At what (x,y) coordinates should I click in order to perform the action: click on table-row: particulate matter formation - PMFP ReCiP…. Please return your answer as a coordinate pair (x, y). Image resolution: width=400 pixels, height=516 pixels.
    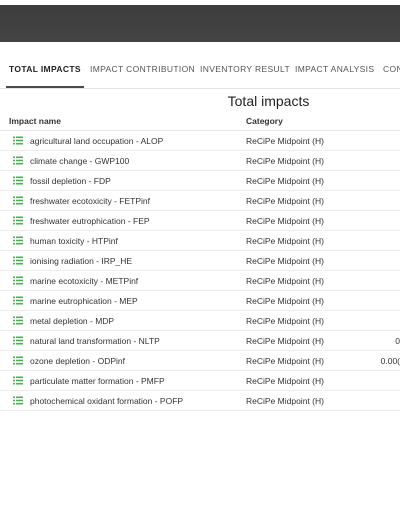
    Looking at the image, I should click on (200, 381).